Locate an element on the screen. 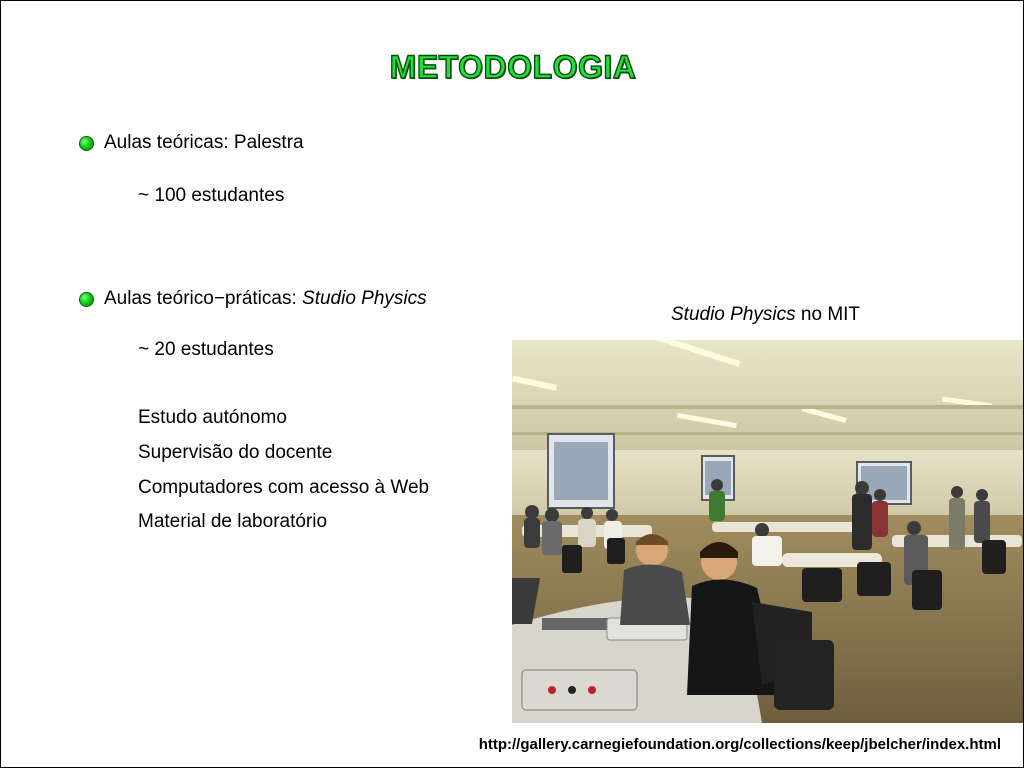 The width and height of the screenshot is (1024, 768). photo-caption-em: Studio Physics is located at coordinates (733, 314).